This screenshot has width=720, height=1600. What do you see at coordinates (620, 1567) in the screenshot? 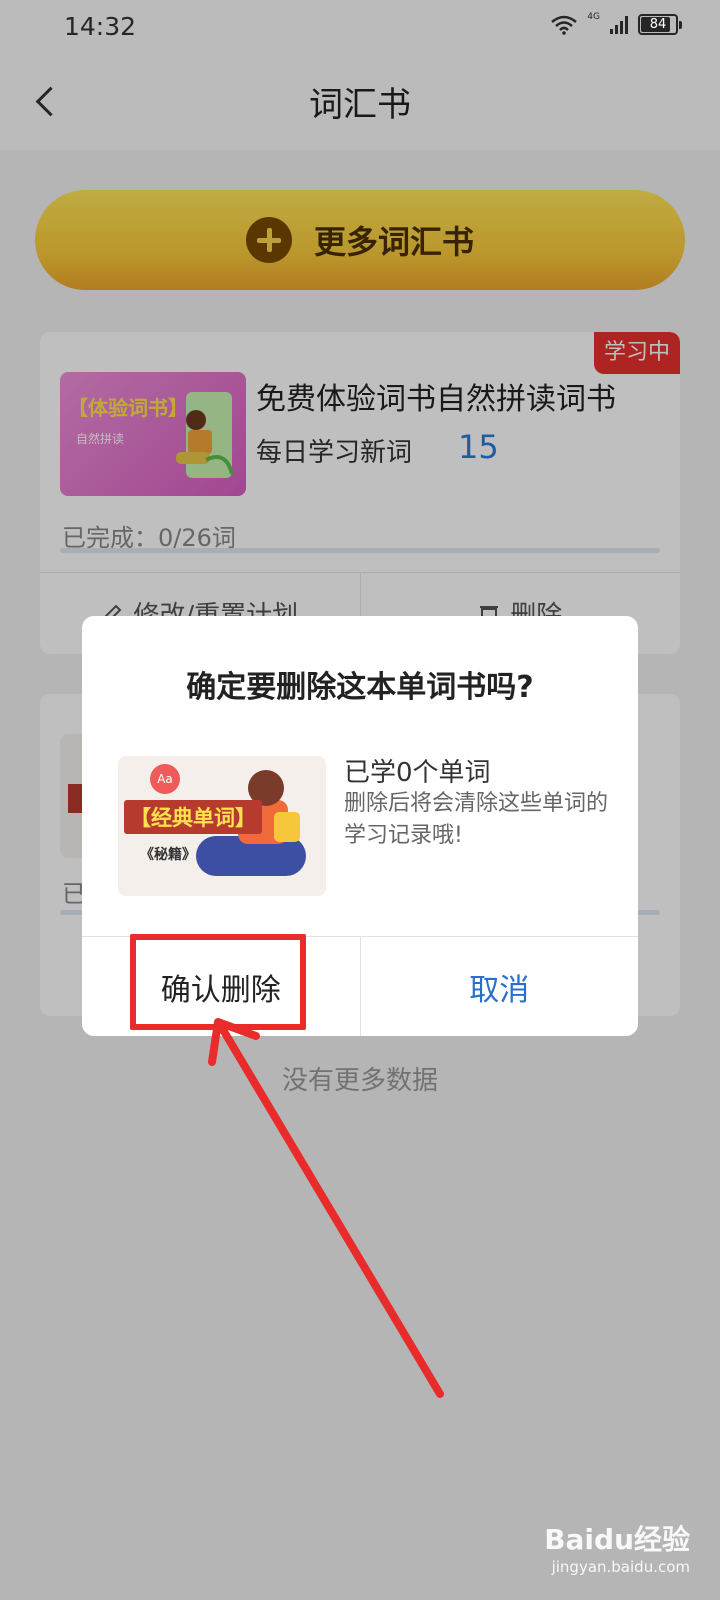
I see `watermark-url: jingyan.baidu.com` at bounding box center [620, 1567].